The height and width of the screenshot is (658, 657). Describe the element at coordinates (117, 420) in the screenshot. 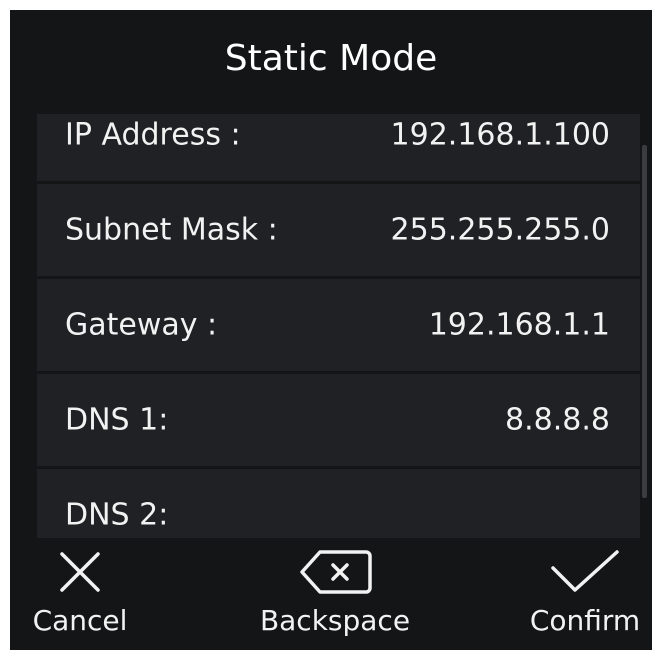

I see `field-label: DNS 1:` at that location.